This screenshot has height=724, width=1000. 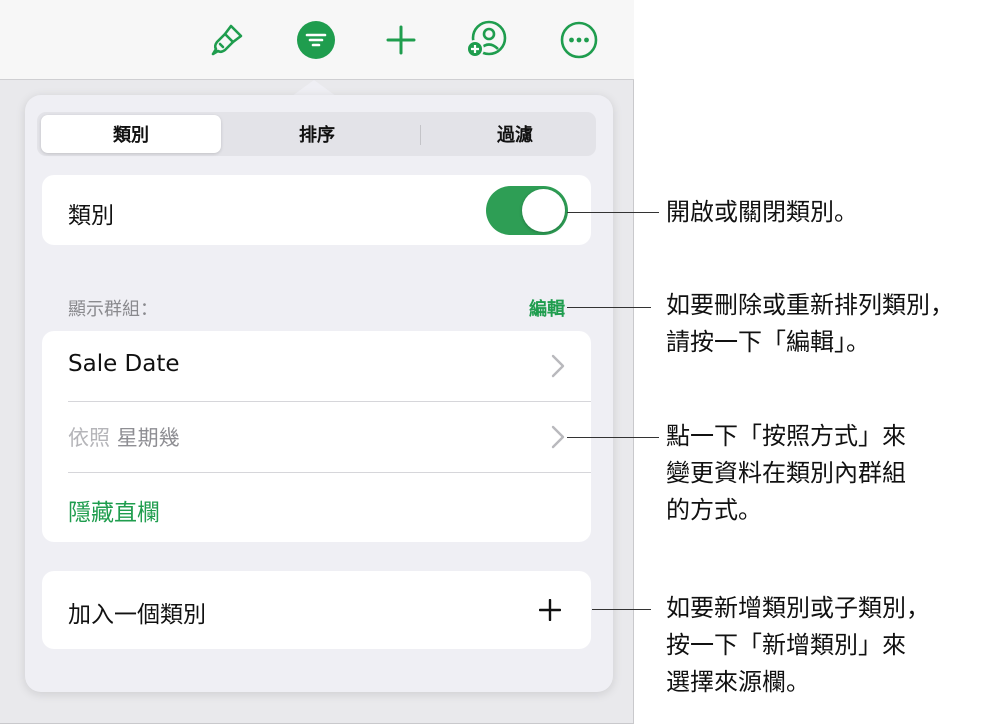 What do you see at coordinates (786, 473) in the screenshot?
I see `callout-group-by: 點一下「按照方式」來 變更資料在類別內群組 的方式。` at bounding box center [786, 473].